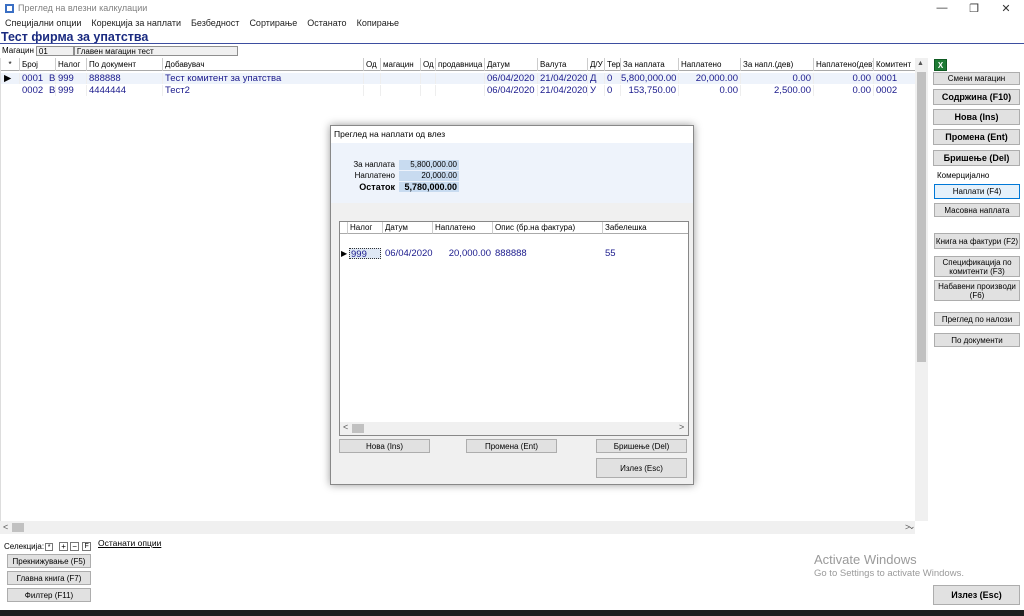 This screenshot has height=616, width=1024. Describe the element at coordinates (125, 64) in the screenshot. I see `col-by-document: По документ` at that location.